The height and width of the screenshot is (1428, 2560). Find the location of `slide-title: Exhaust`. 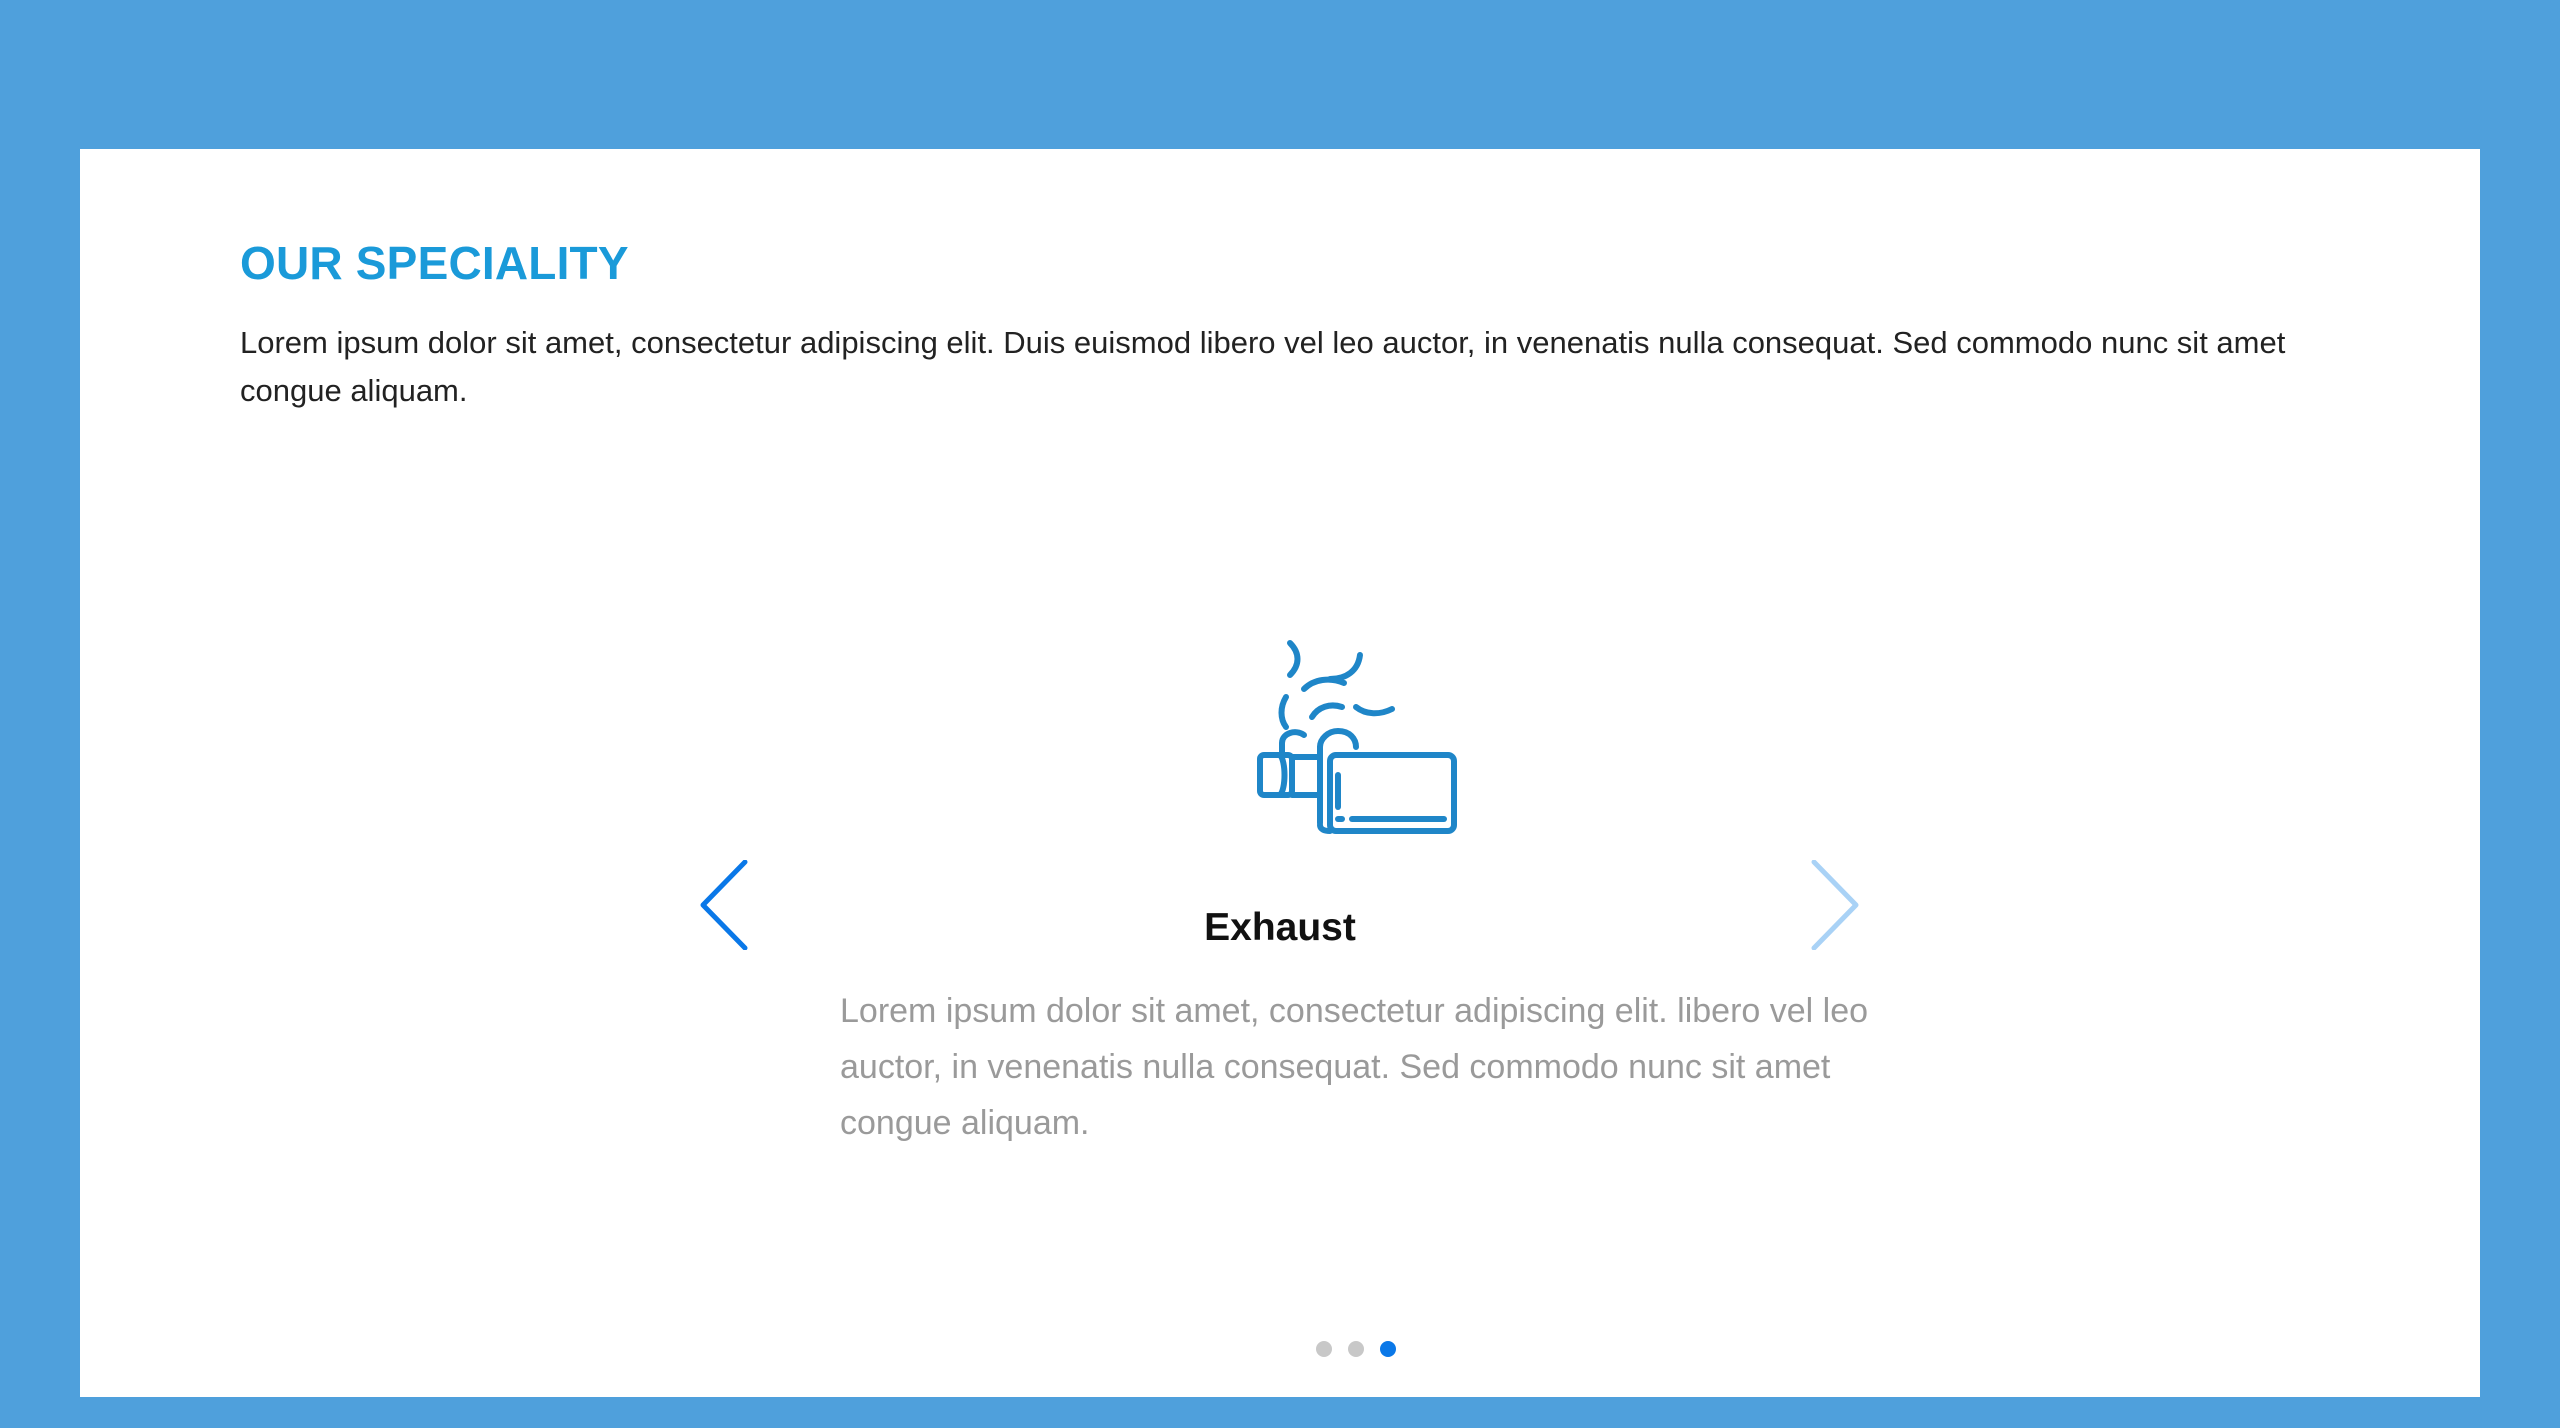

slide-title: Exhaust is located at coordinates (1280, 927).